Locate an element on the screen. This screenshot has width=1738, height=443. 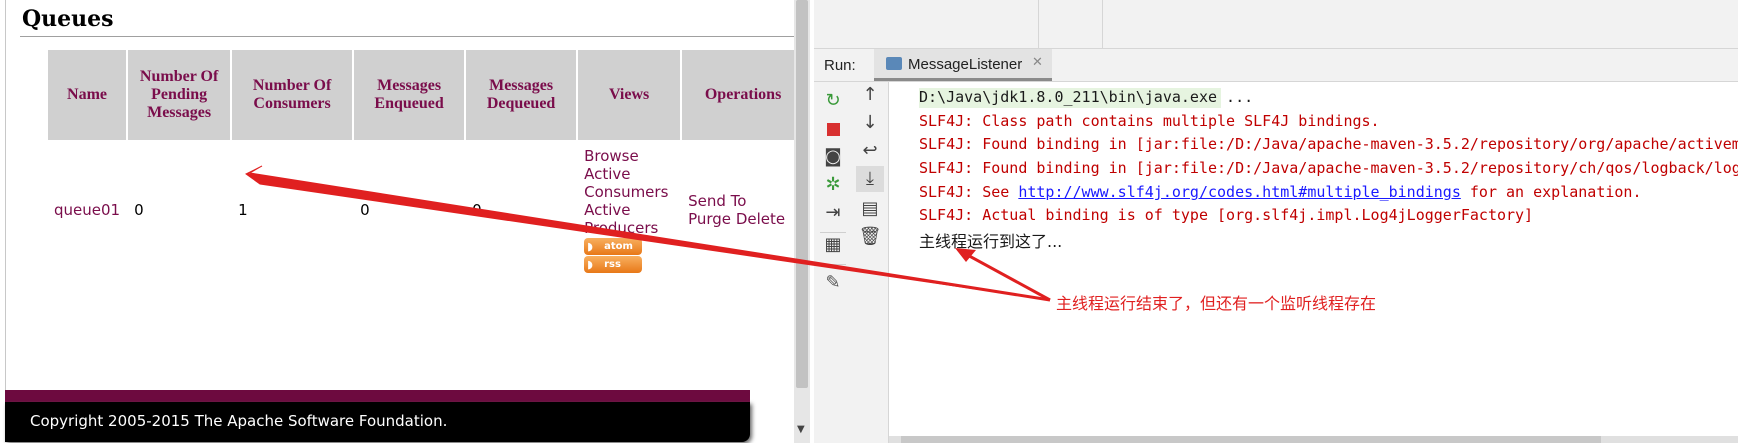
enqueued-count: 0 is located at coordinates (365, 210).